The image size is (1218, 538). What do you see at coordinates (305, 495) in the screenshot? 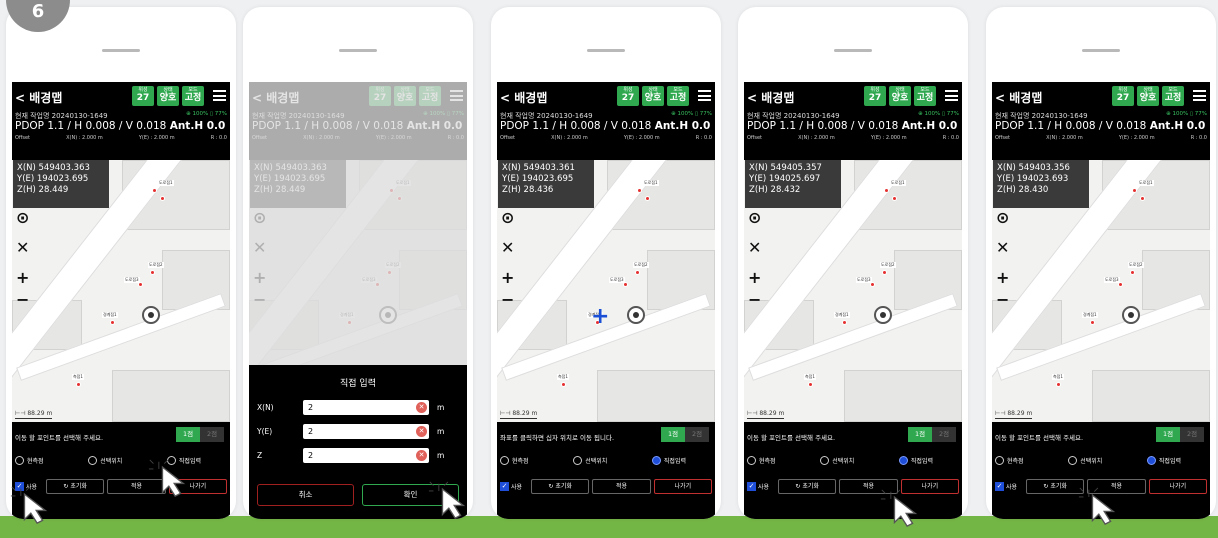
I see `cancel-button: 취소` at bounding box center [305, 495].